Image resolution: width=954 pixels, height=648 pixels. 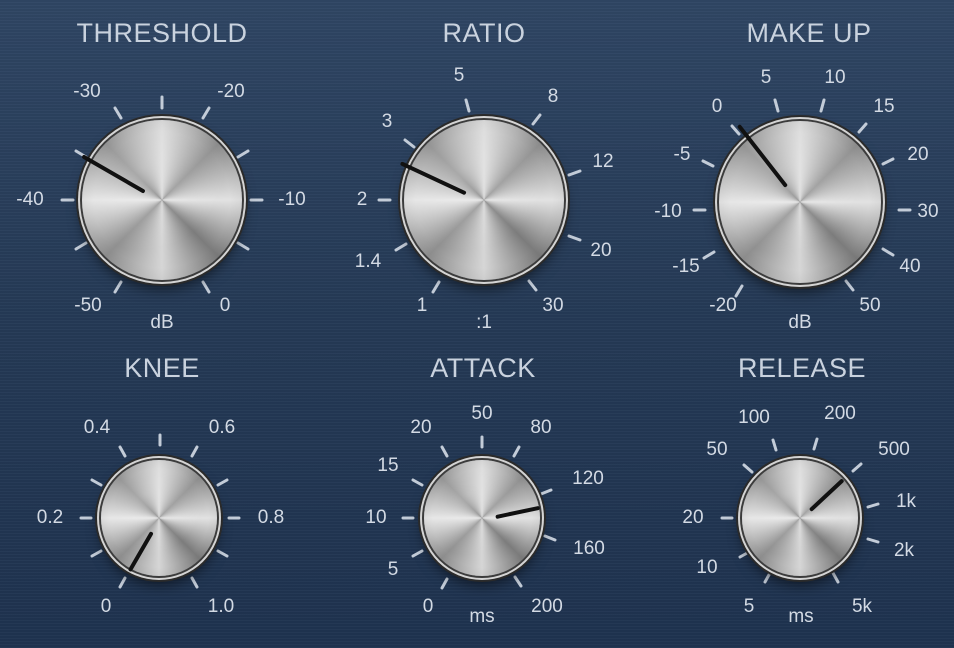 I want to click on ratio-label-2: 2, so click(x=362, y=199).